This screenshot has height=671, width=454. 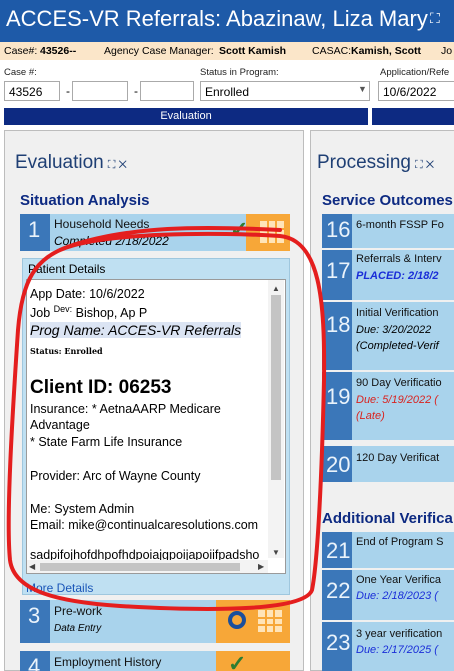 What do you see at coordinates (32, 566) in the screenshot?
I see `scroll-left-icon: ◀` at bounding box center [32, 566].